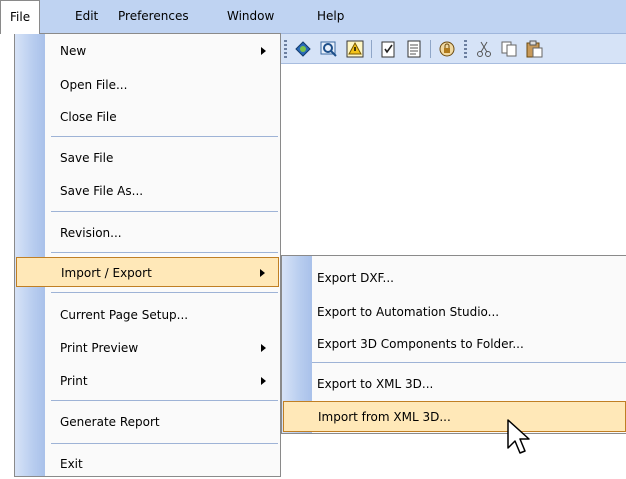  I want to click on menu-preferences: Preferences, so click(153, 16).